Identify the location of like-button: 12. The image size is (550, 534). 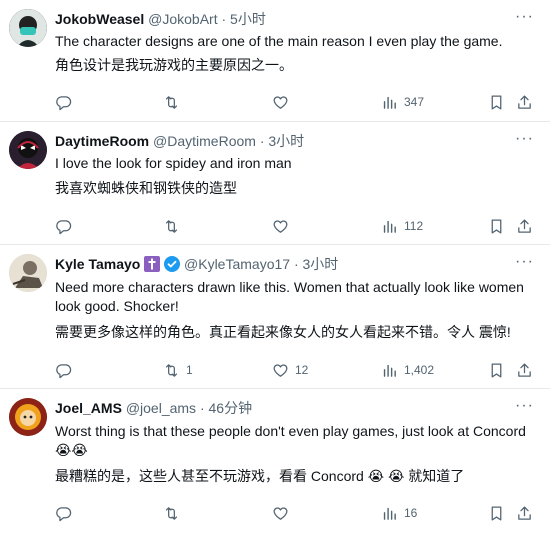
(290, 370).